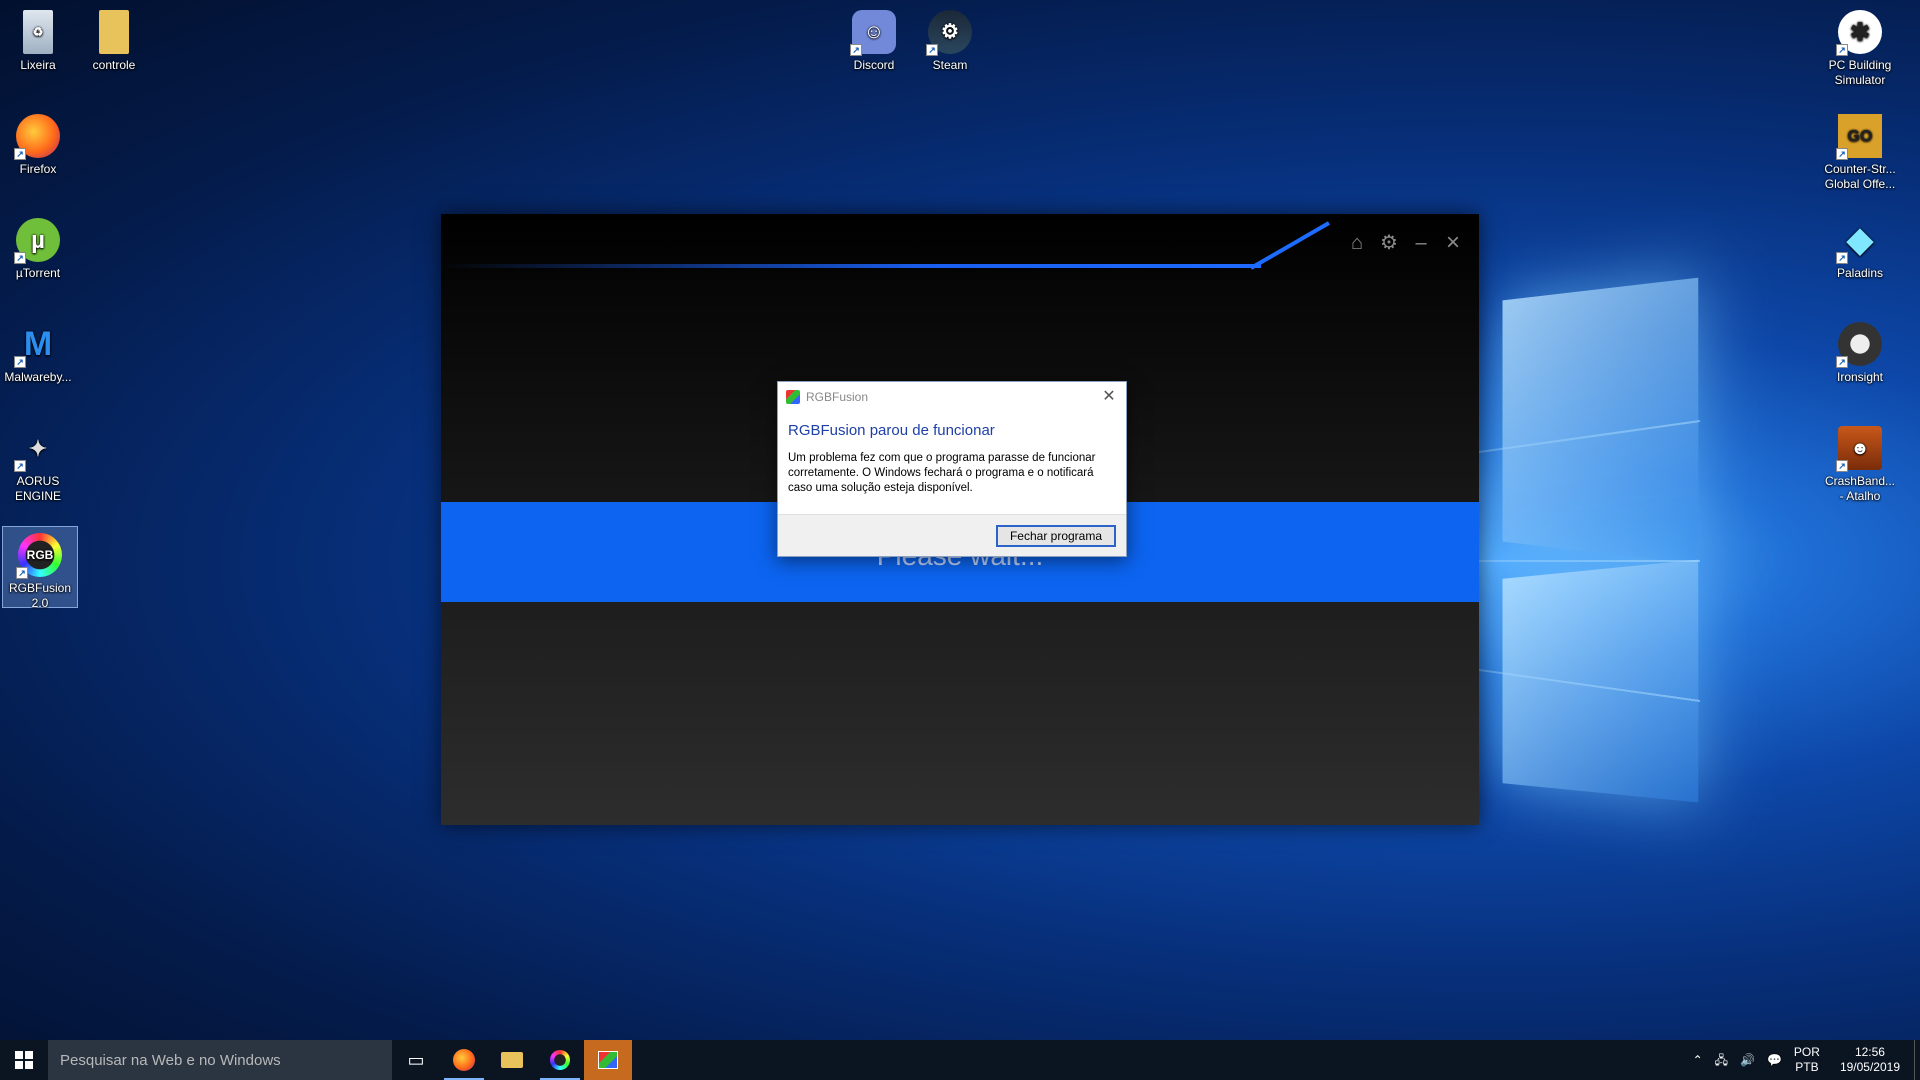  I want to click on search-placeholder: Pesquisar na Web e no Windows, so click(170, 1060).